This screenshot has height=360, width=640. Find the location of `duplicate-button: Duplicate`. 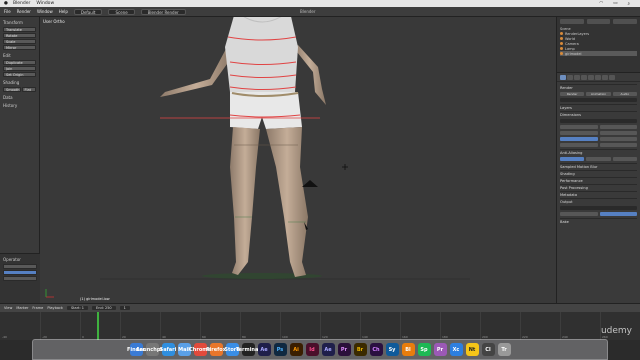

duplicate-button: Duplicate is located at coordinates (19, 62).